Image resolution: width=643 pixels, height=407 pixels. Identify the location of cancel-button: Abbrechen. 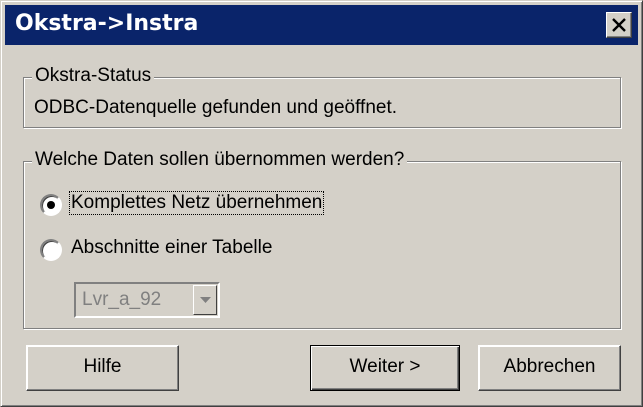
(549, 368).